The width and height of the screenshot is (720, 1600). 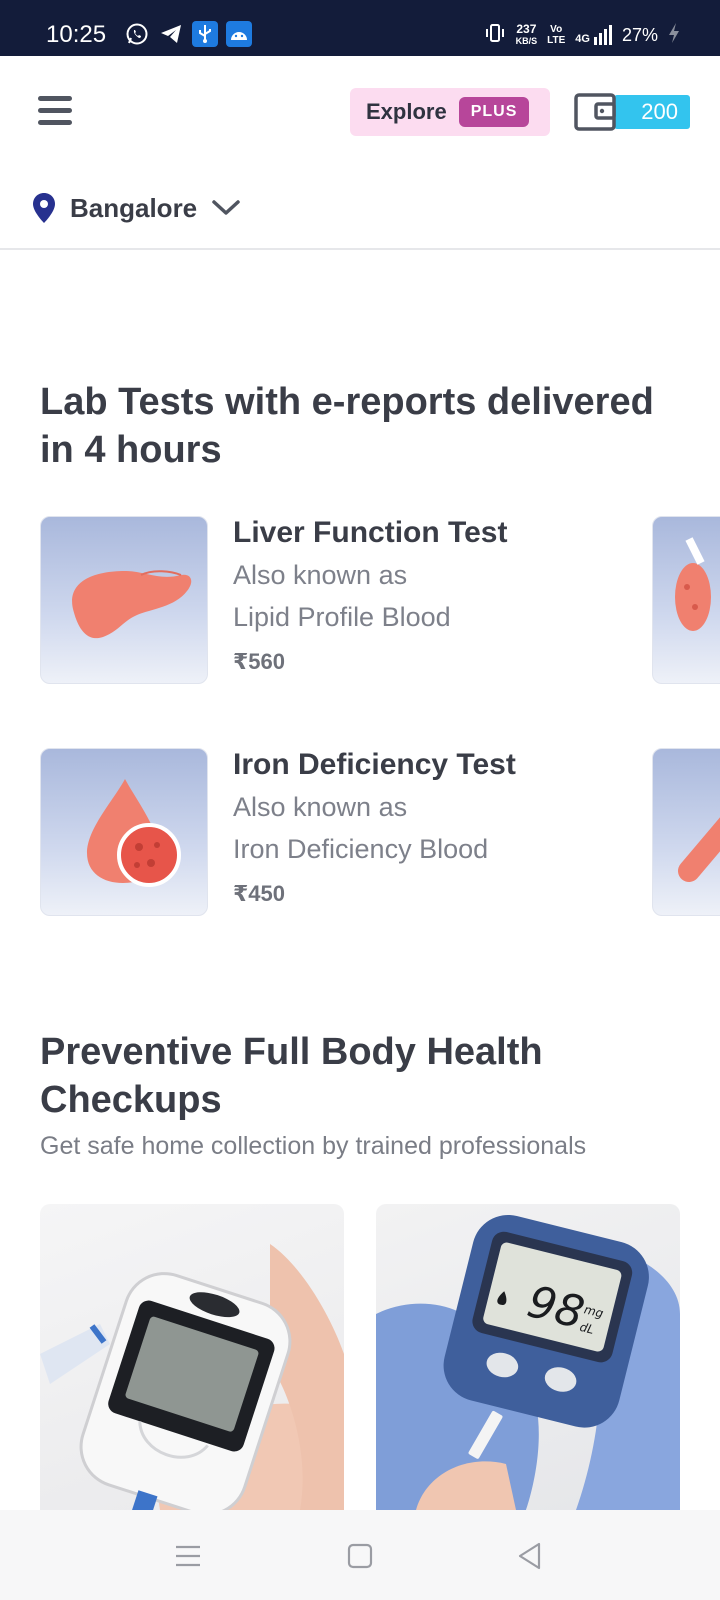 I want to click on test-alias: Iron Deficiency Blood, so click(x=361, y=849).